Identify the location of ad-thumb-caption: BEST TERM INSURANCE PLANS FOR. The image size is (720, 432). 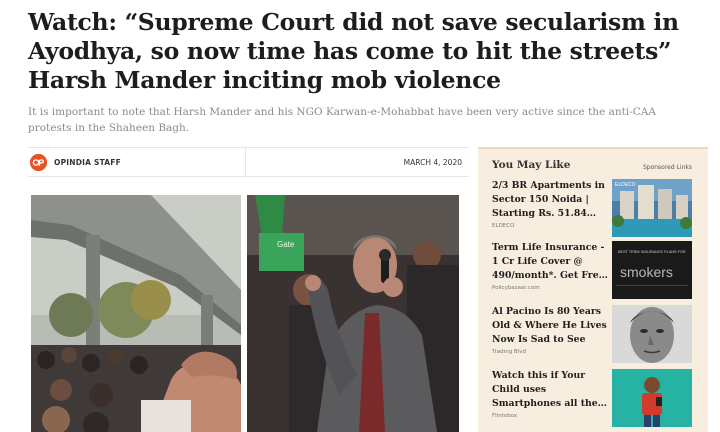
(652, 252).